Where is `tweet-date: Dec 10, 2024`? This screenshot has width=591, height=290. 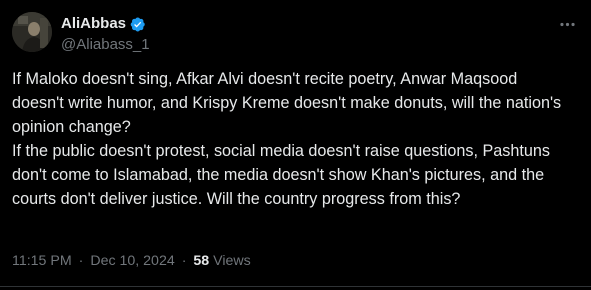 tweet-date: Dec 10, 2024 is located at coordinates (132, 261).